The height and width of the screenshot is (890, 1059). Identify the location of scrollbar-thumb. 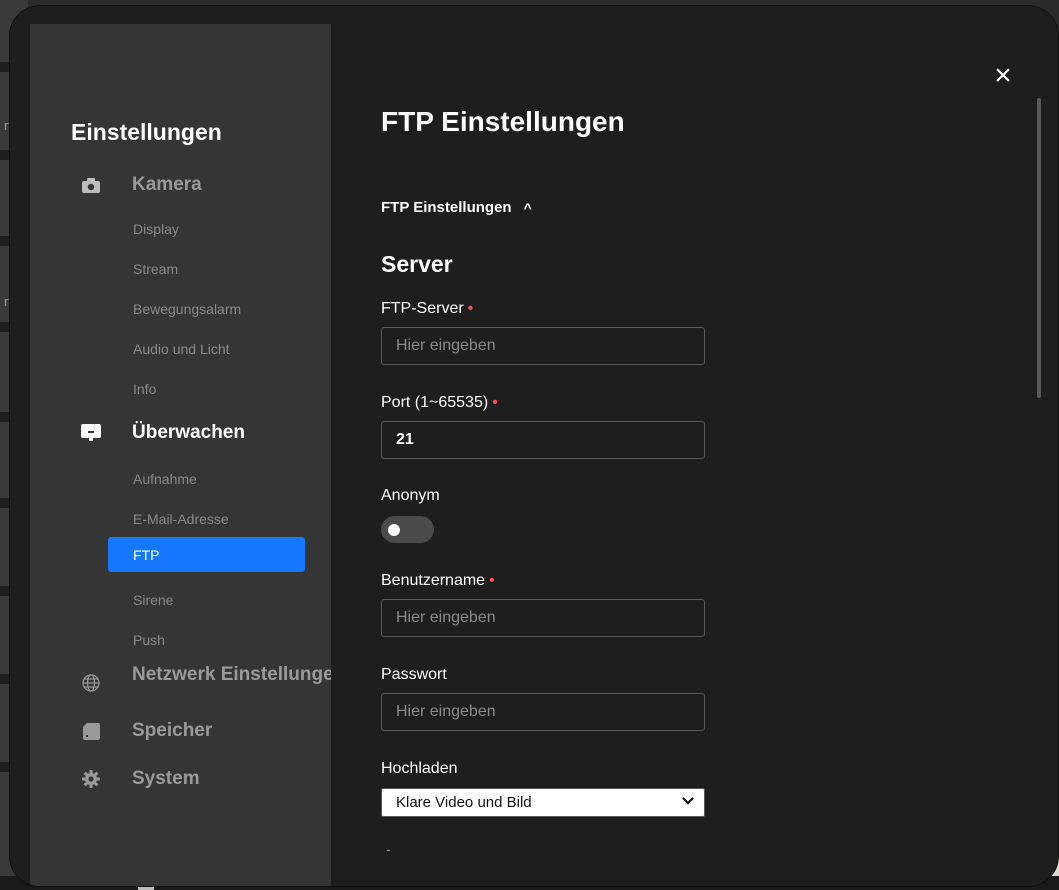
(1039, 248).